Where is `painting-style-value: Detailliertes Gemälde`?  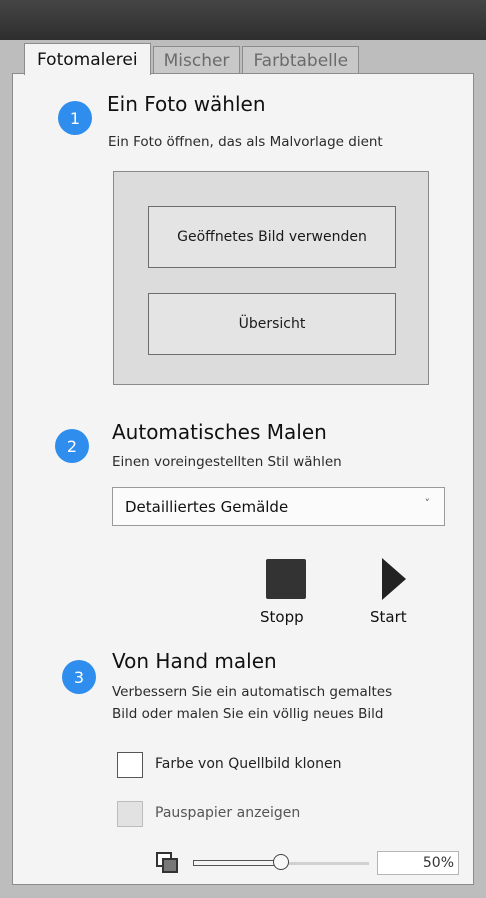 painting-style-value: Detailliertes Gemälde is located at coordinates (207, 506).